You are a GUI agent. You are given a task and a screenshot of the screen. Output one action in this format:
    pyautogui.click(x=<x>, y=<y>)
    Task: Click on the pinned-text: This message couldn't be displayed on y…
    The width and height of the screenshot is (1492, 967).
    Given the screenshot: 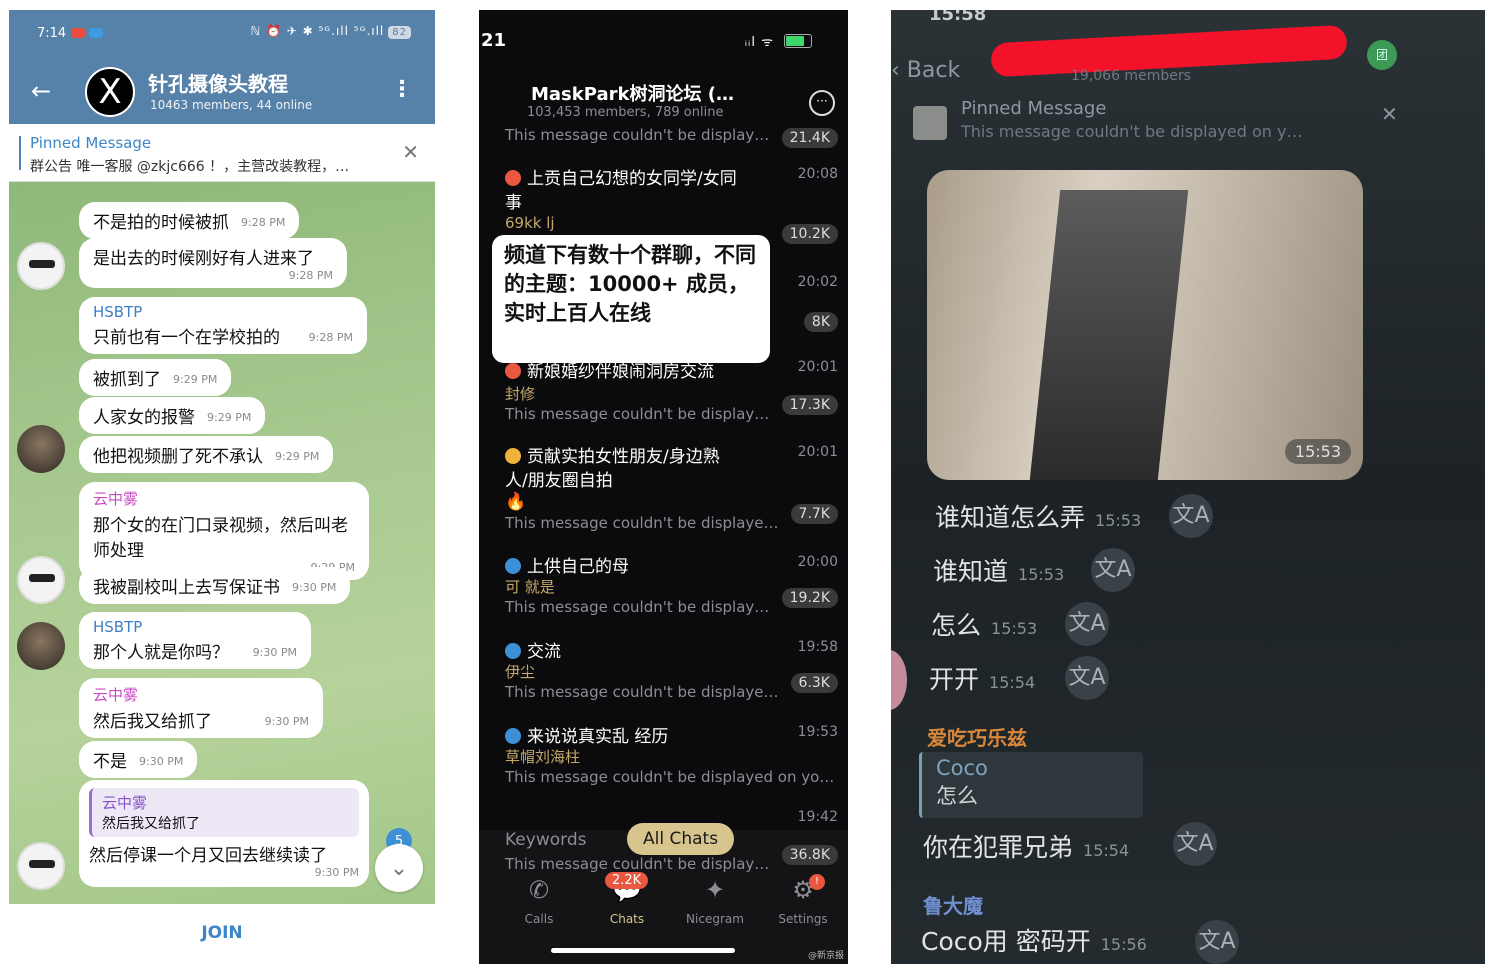 What is the action you would take?
    pyautogui.click(x=1132, y=131)
    